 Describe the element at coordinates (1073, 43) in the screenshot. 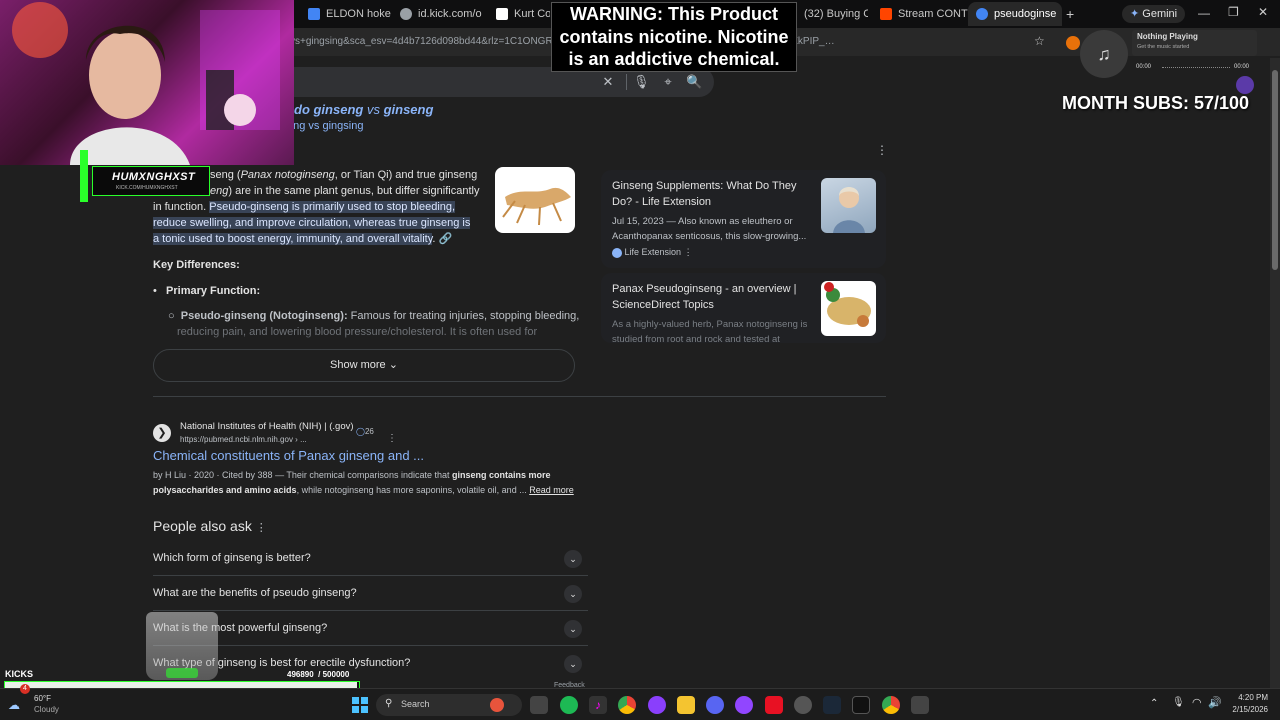

I see `extension-icon` at that location.